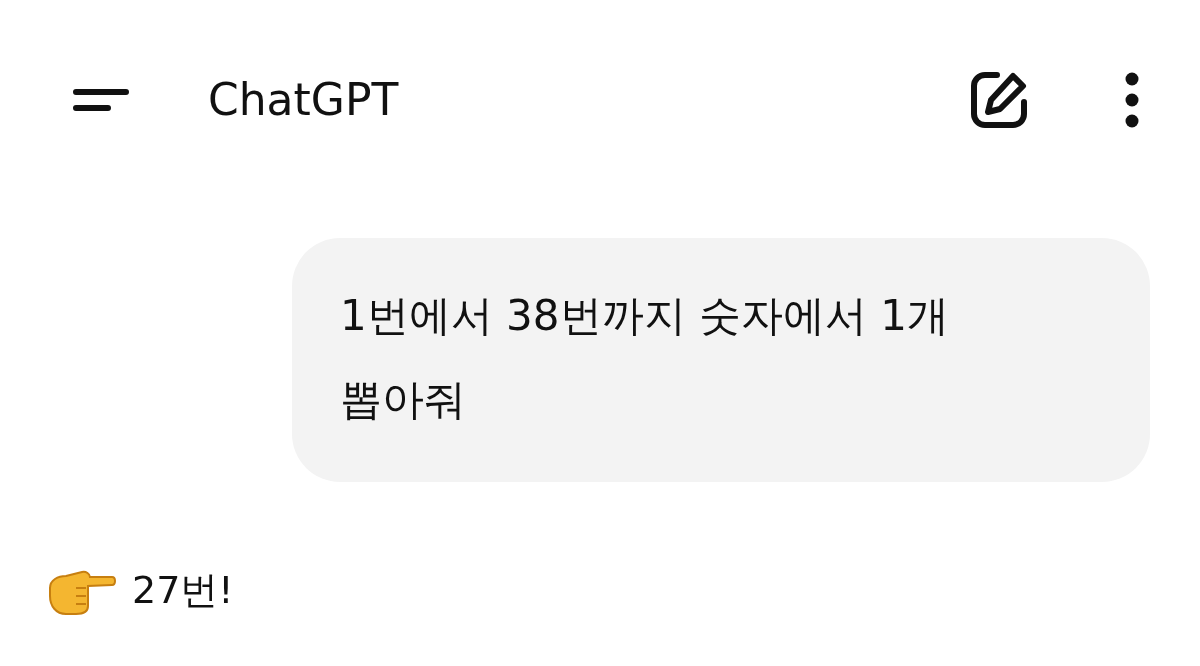  I want to click on app-title: ChatGPT, so click(303, 100).